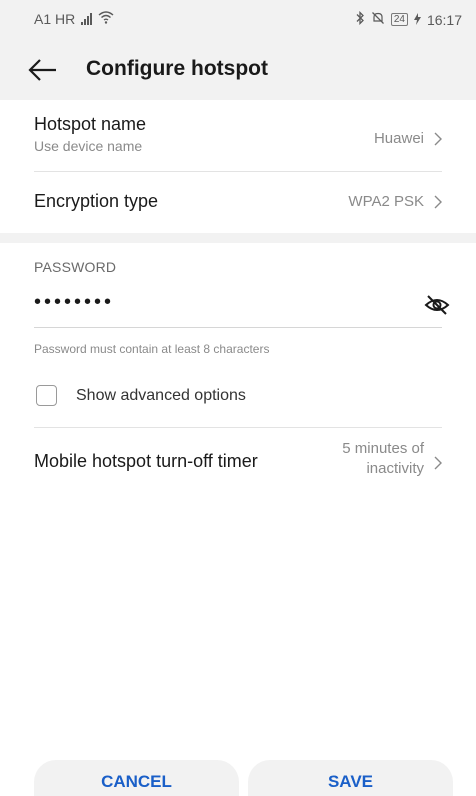 Image resolution: width=476 pixels, height=796 pixels. What do you see at coordinates (378, 19) in the screenshot?
I see `mute-icon` at bounding box center [378, 19].